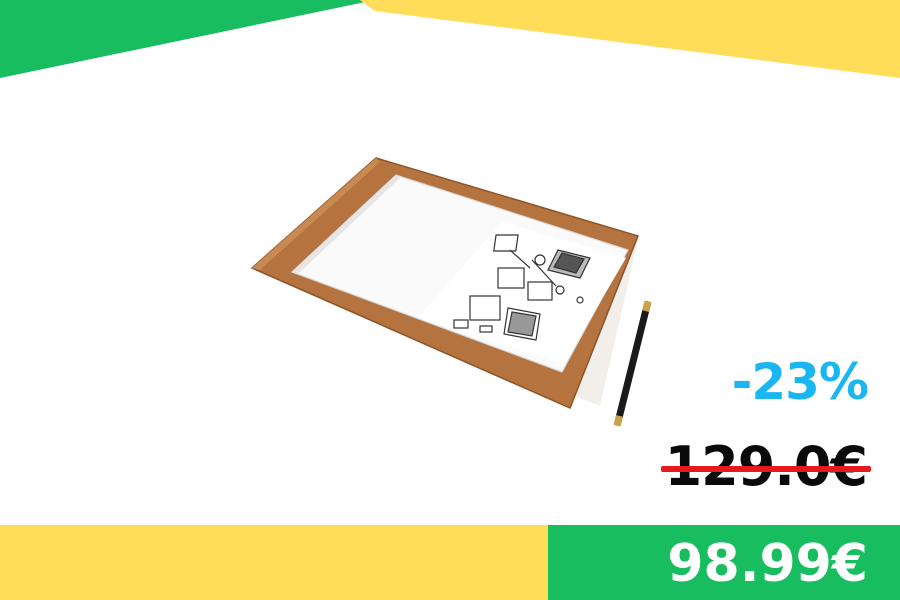  I want to click on discount-badge: -23%, so click(800, 382).